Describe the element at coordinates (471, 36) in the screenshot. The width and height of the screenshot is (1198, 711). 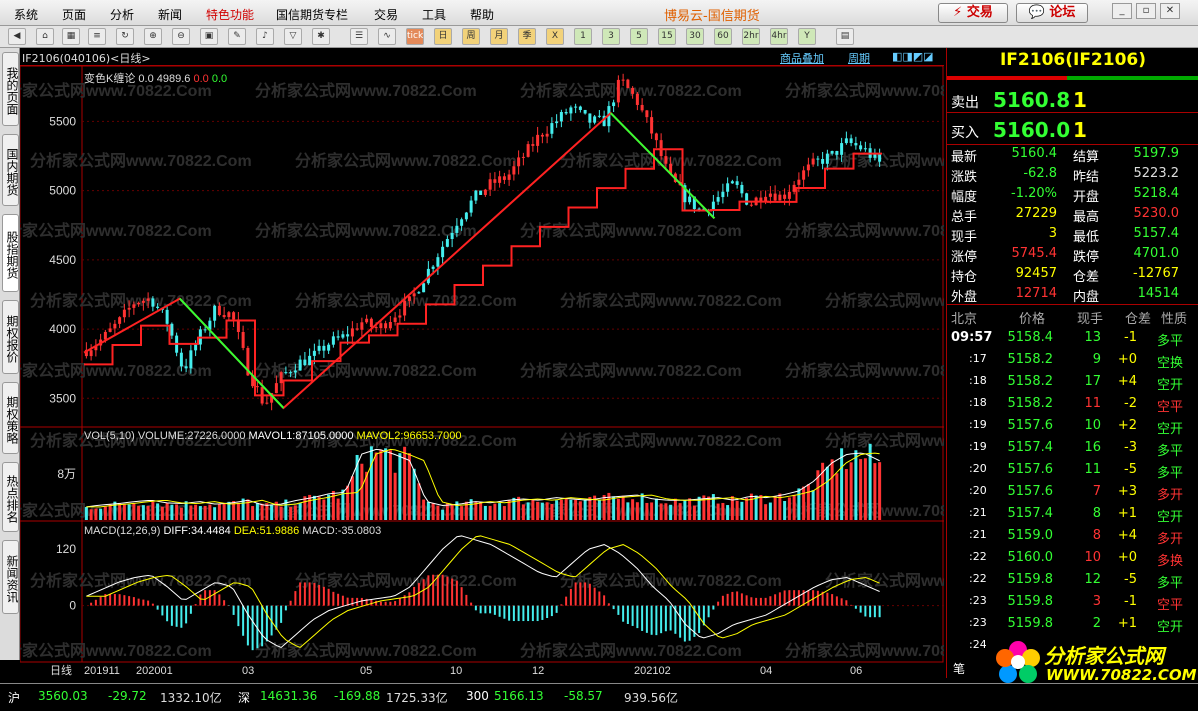
I see `period-button: 周` at that location.